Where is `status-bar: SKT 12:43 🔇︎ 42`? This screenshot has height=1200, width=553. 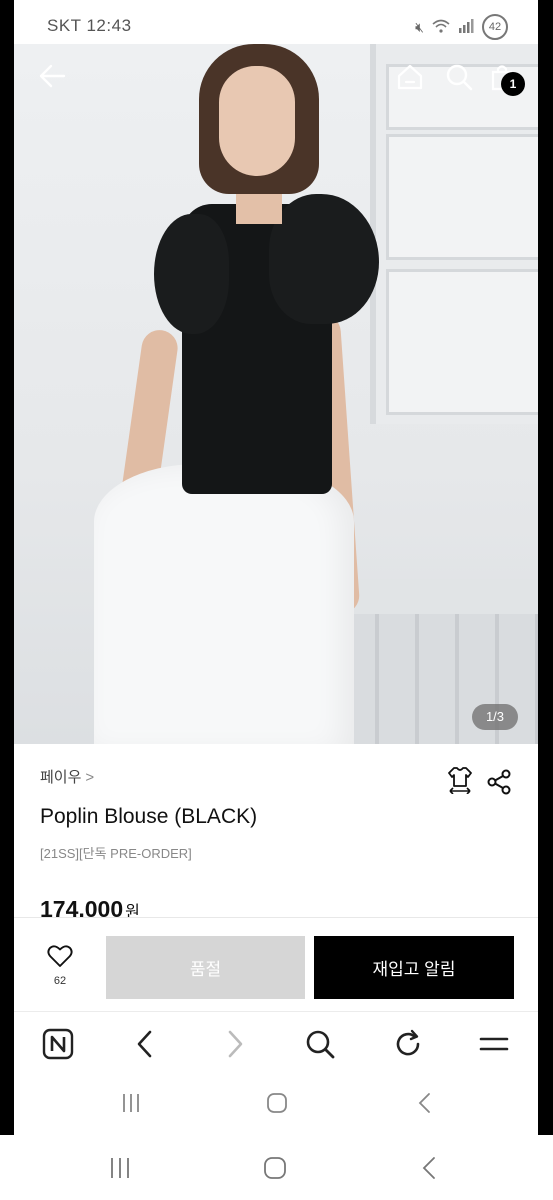
status-bar: SKT 12:43 🔇︎ 42 is located at coordinates (276, 22).